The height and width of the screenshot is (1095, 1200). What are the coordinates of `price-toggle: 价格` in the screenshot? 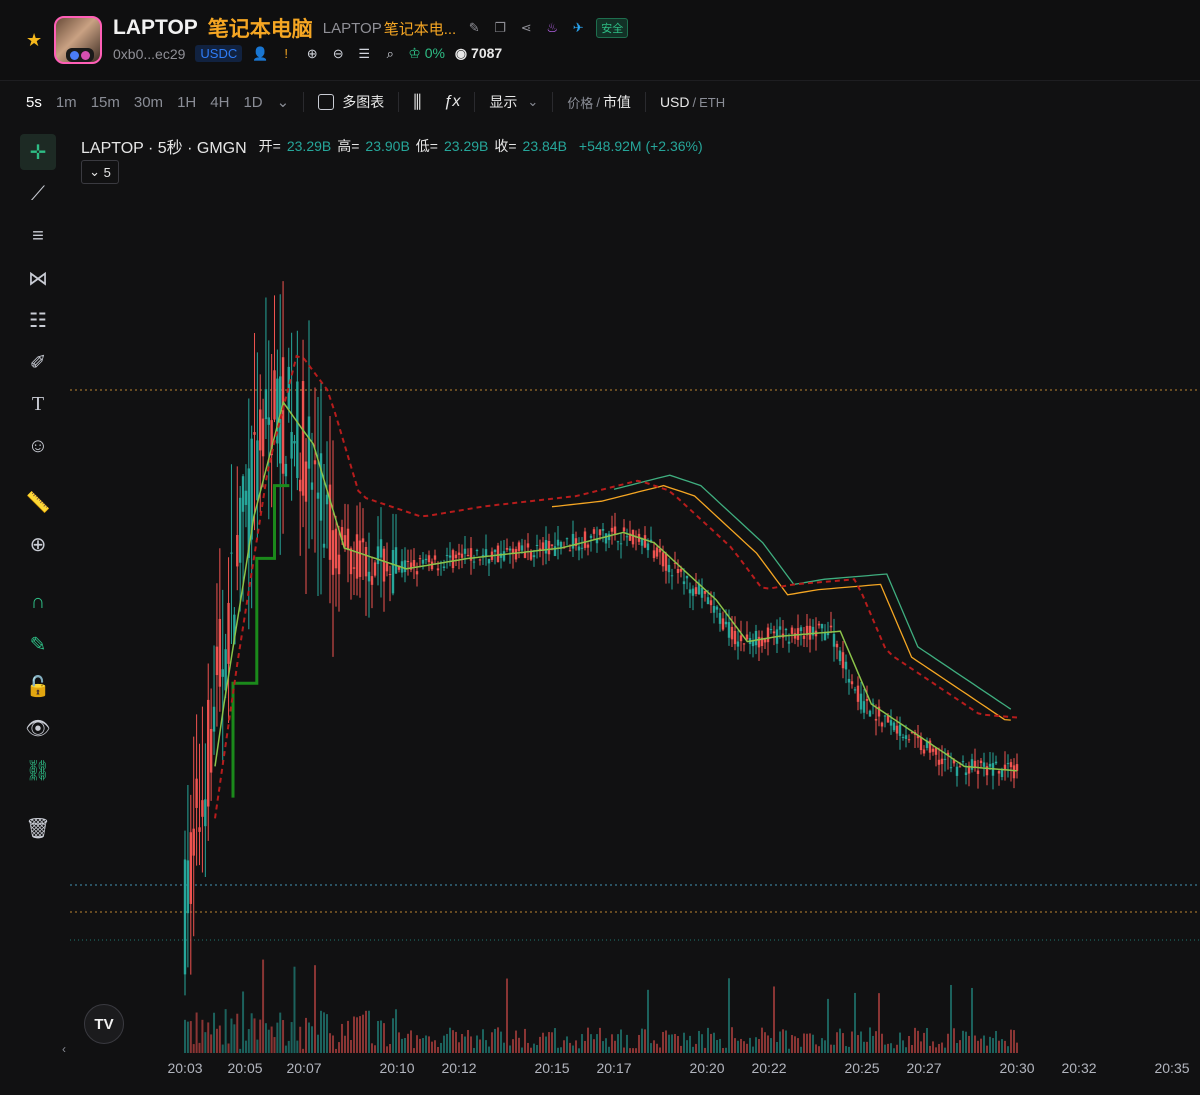 It's located at (580, 102).